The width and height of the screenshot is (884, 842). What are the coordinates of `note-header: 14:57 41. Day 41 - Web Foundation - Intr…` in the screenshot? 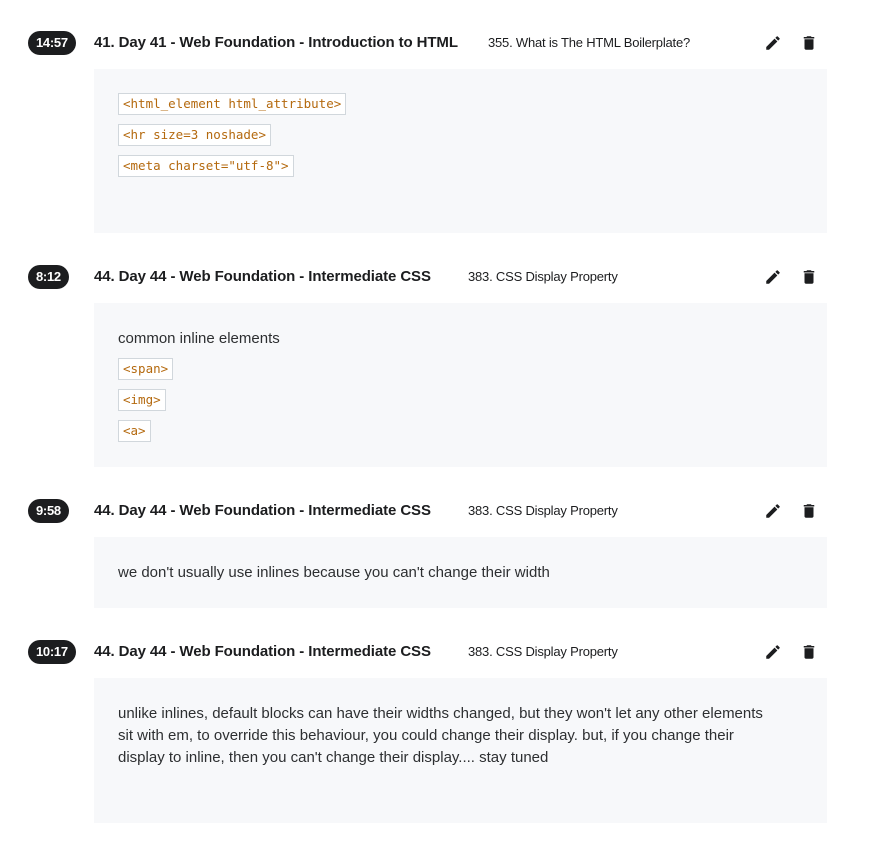 It's located at (442, 43).